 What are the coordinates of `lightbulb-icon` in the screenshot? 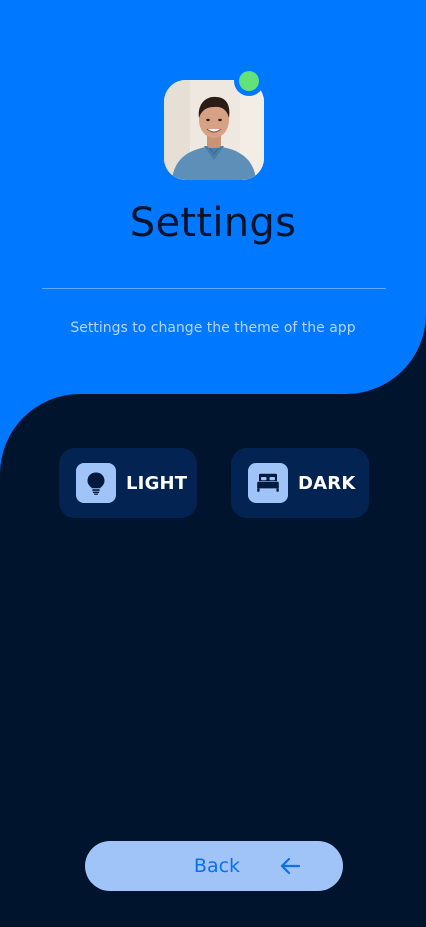 It's located at (96, 483).